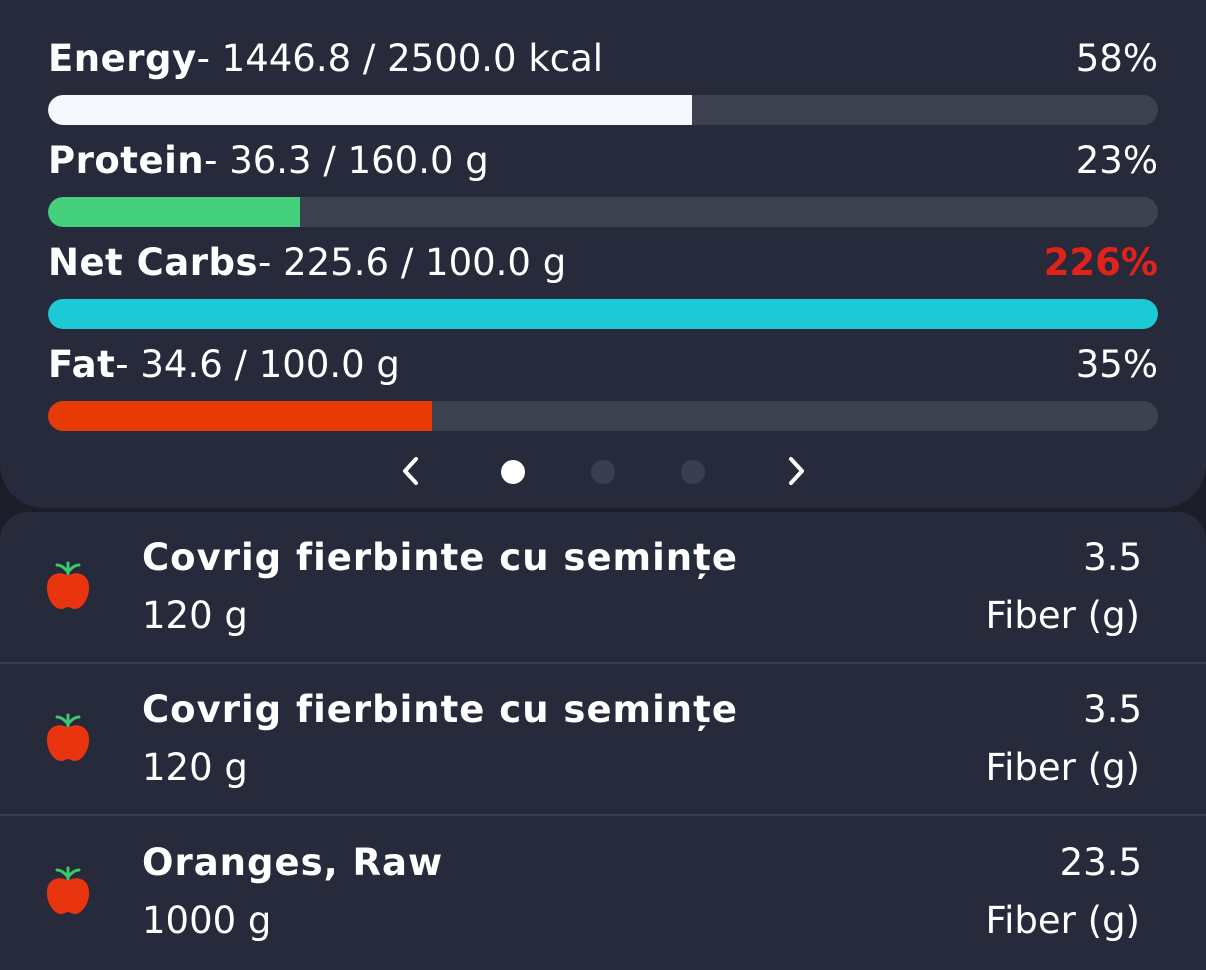 This screenshot has height=970, width=1206. I want to click on nutrient-name: Fat, so click(82, 364).